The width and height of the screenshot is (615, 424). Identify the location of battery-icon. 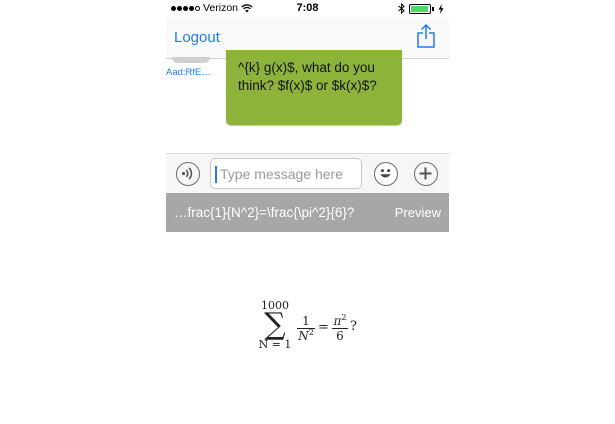
(420, 8).